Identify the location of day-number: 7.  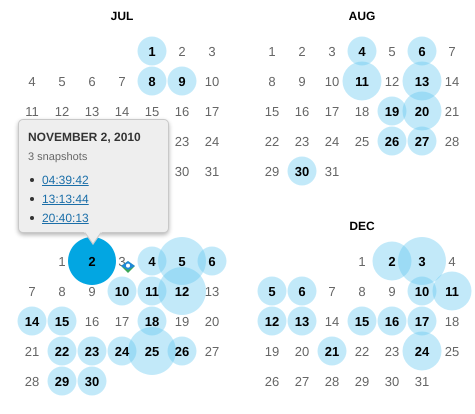
(452, 51).